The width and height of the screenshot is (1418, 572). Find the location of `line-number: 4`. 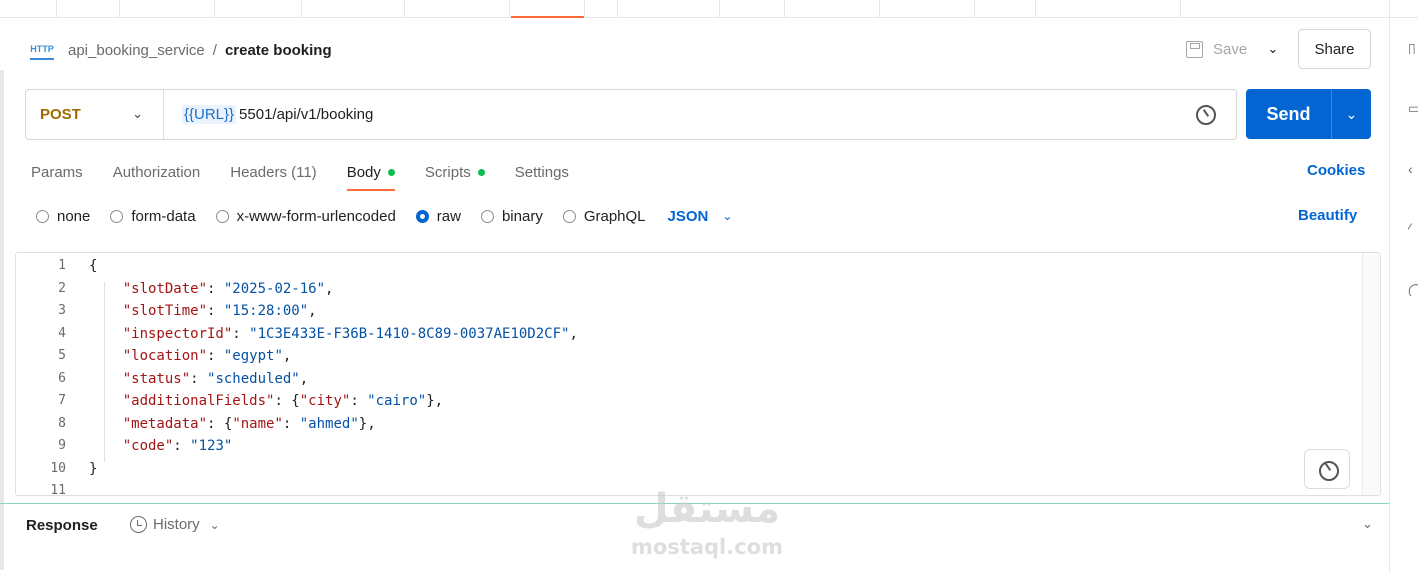

line-number: 4 is located at coordinates (62, 333).